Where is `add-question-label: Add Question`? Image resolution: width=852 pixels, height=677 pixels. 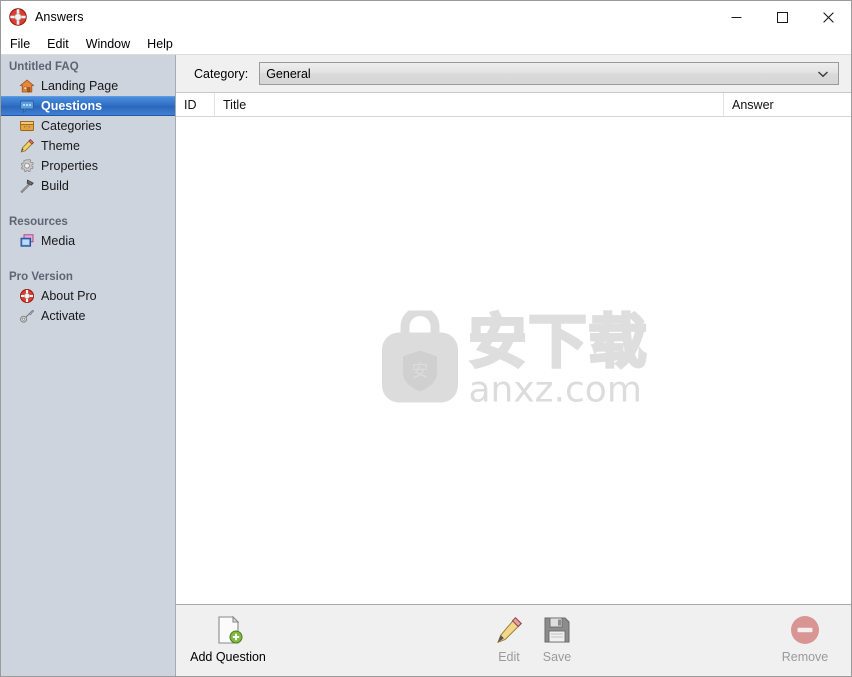 add-question-label: Add Question is located at coordinates (228, 657).